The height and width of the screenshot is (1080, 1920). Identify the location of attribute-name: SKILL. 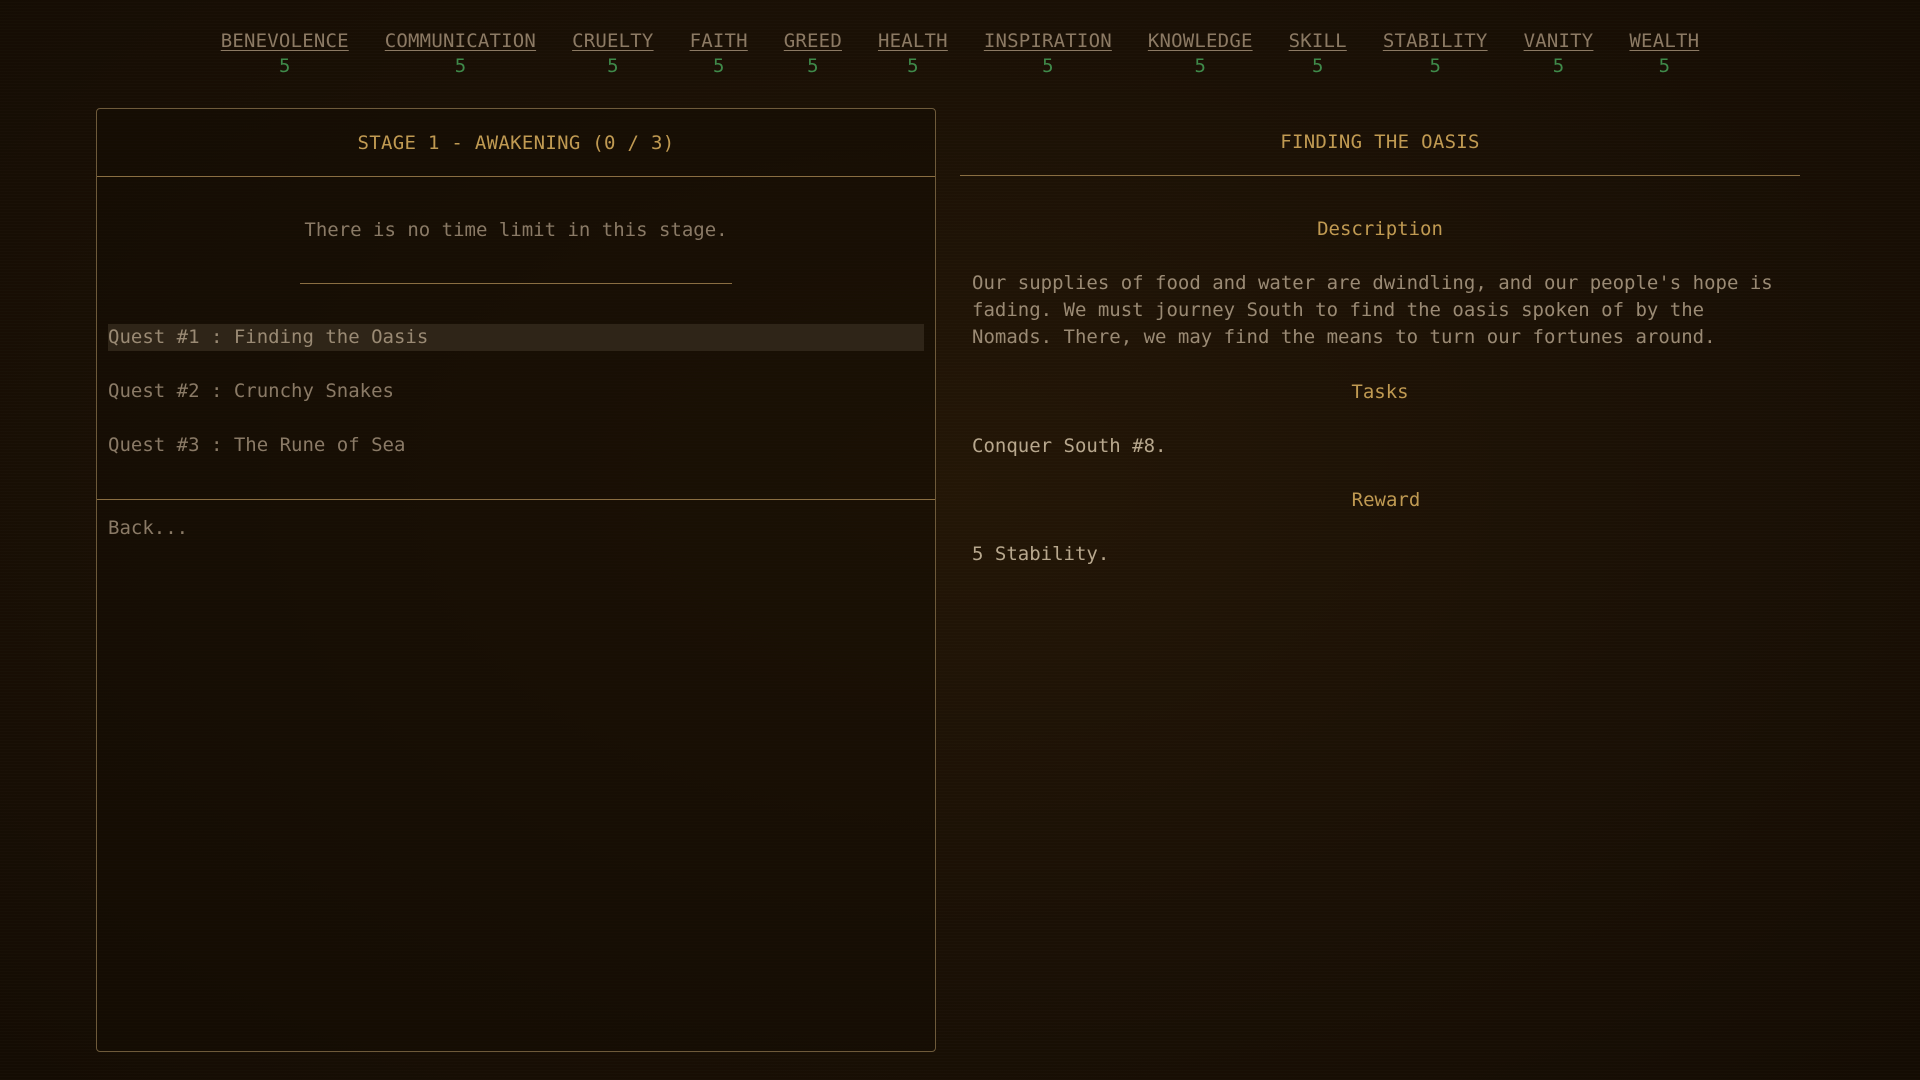
(1318, 41).